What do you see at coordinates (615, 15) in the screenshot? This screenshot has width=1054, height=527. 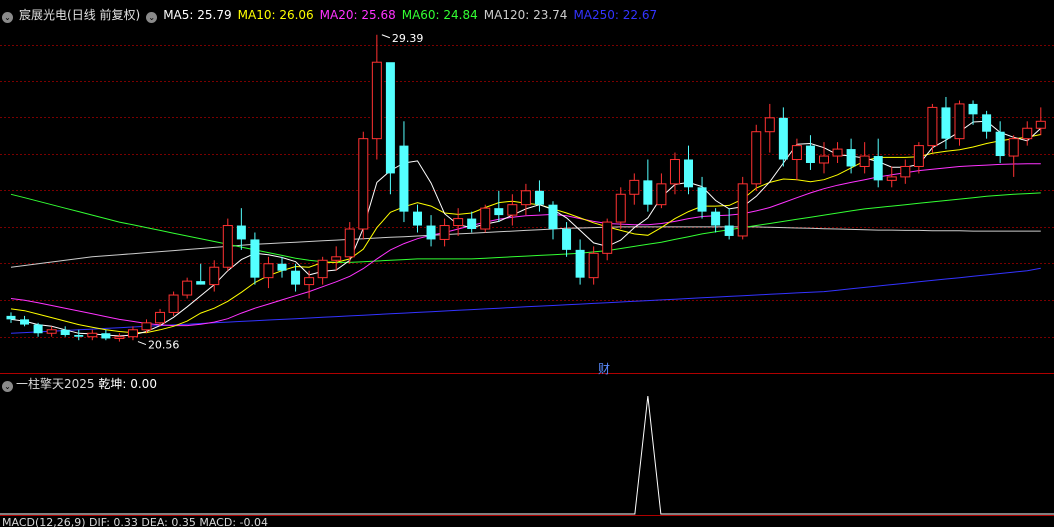 I see `ma250-label: MA250: 22.67` at bounding box center [615, 15].